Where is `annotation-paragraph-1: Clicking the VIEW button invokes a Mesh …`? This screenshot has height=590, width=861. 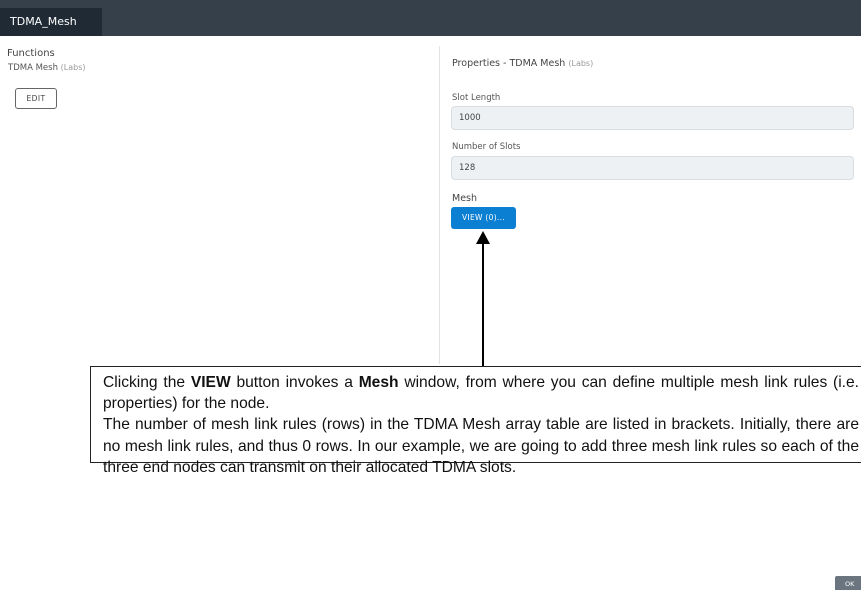 annotation-paragraph-1: Clicking the VIEW button invokes a Mesh … is located at coordinates (481, 393).